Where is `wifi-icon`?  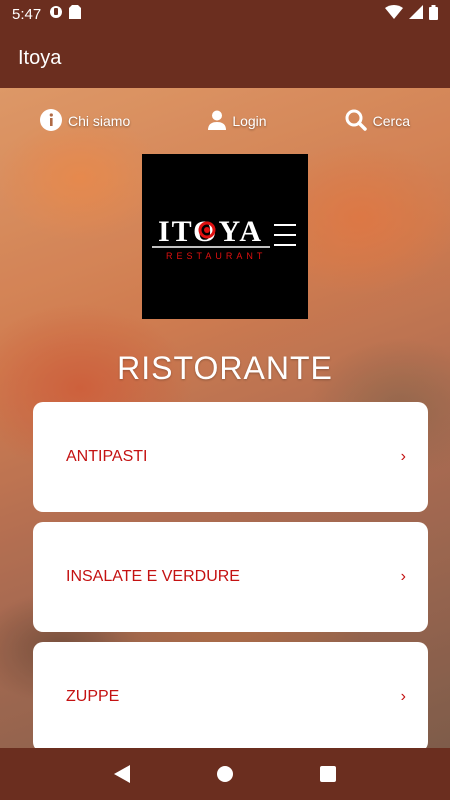 wifi-icon is located at coordinates (394, 14).